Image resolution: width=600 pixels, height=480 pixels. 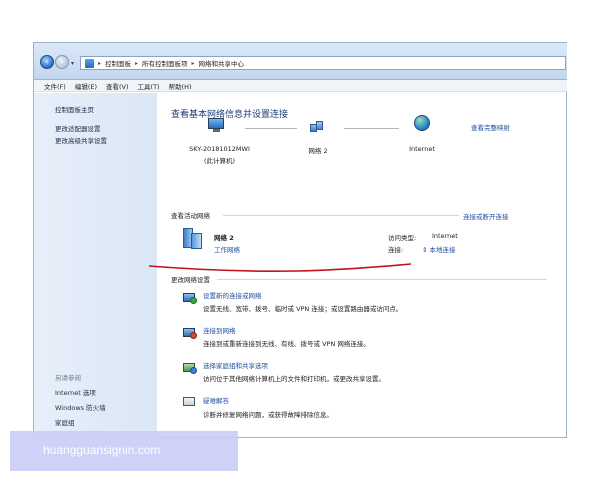 I want to click on see-also-heading: 另请参阅, so click(x=68, y=378).